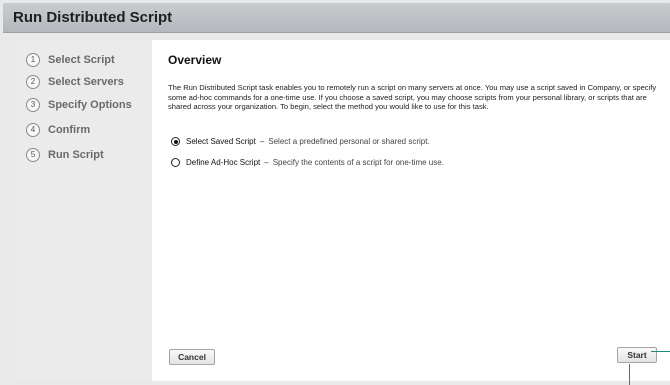  I want to click on step-select-script: 1 Select Script, so click(70, 60).